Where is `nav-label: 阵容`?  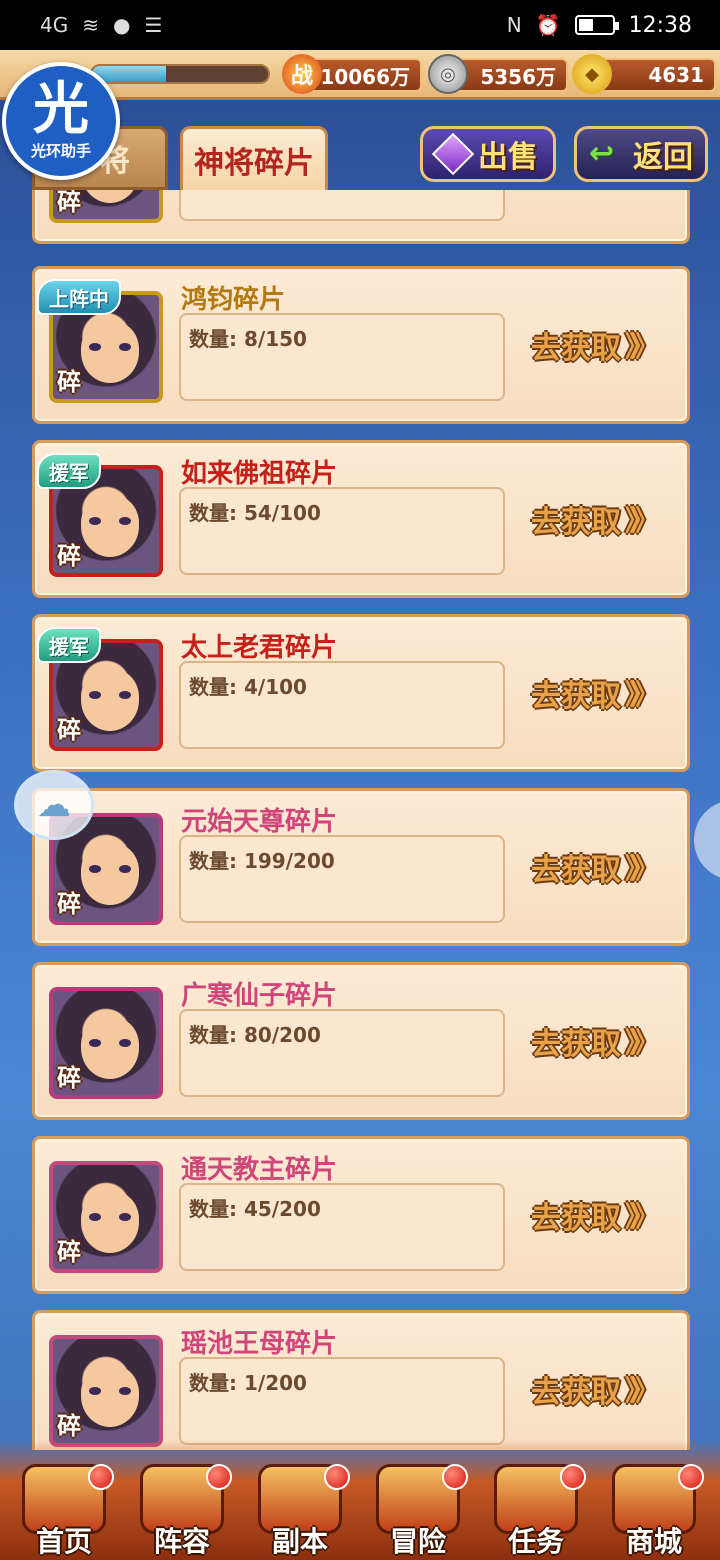 nav-label: 阵容 is located at coordinates (181, 1541).